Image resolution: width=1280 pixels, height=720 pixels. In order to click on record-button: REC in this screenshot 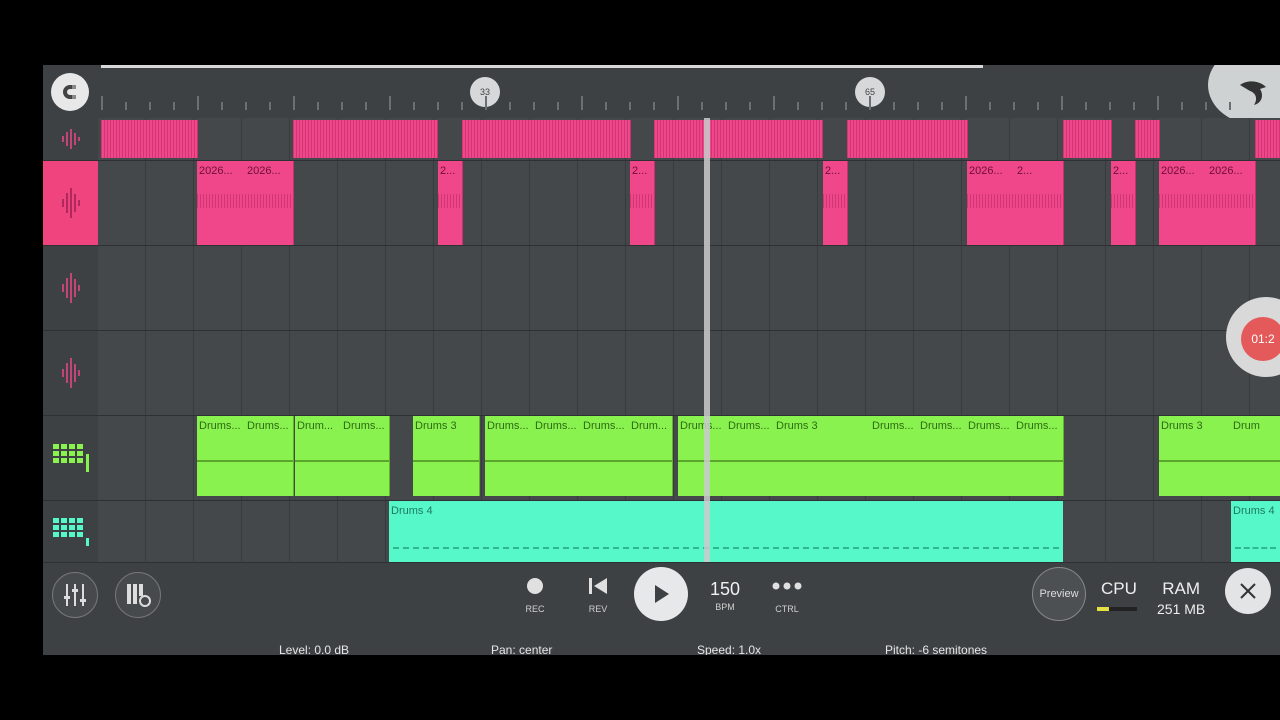, I will do `click(535, 595)`.